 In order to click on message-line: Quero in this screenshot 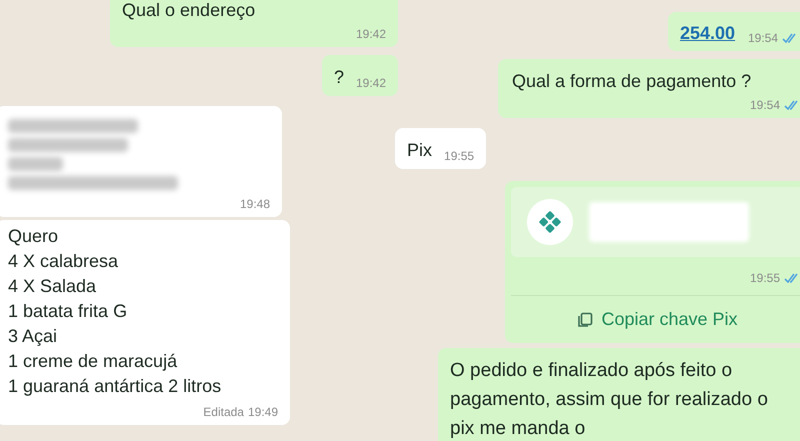, I will do `click(34, 236)`.